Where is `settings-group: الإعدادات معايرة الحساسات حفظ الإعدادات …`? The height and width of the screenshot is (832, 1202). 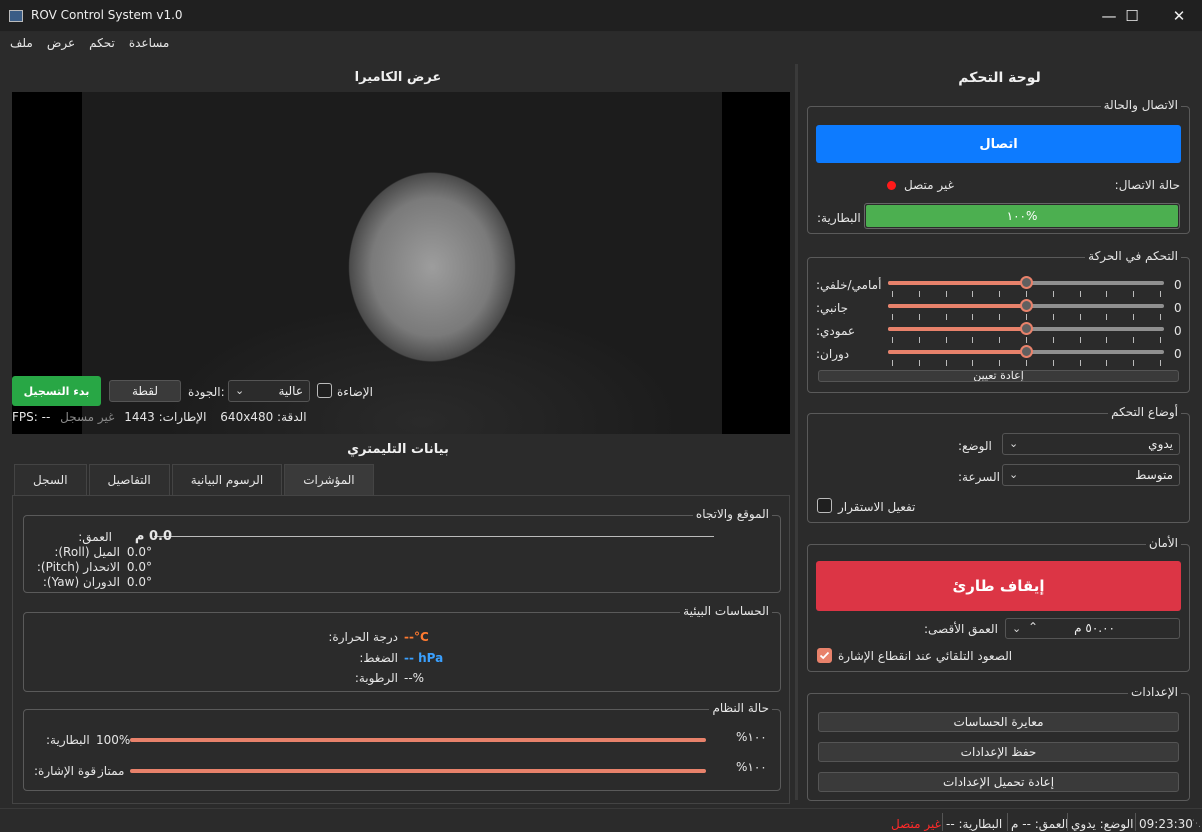 settings-group: الإعدادات معايرة الحساسات حفظ الإعدادات … is located at coordinates (998, 743).